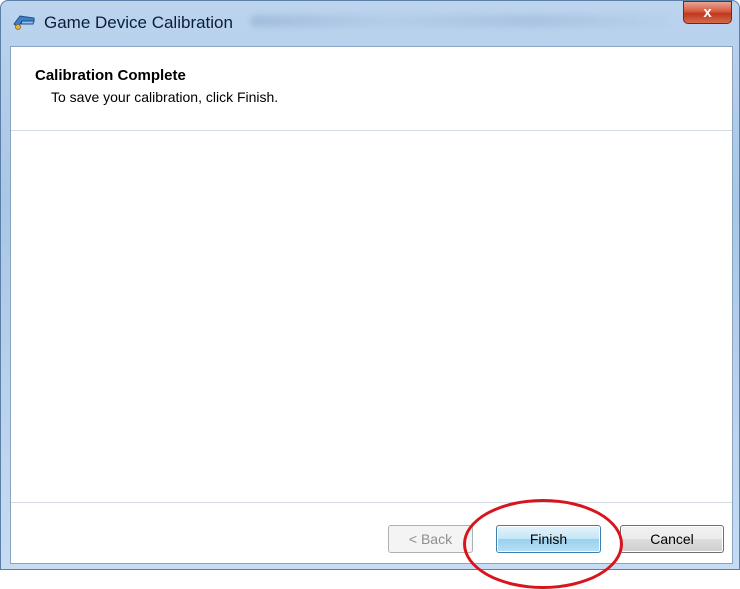  I want to click on close-icon: x, so click(707, 12).